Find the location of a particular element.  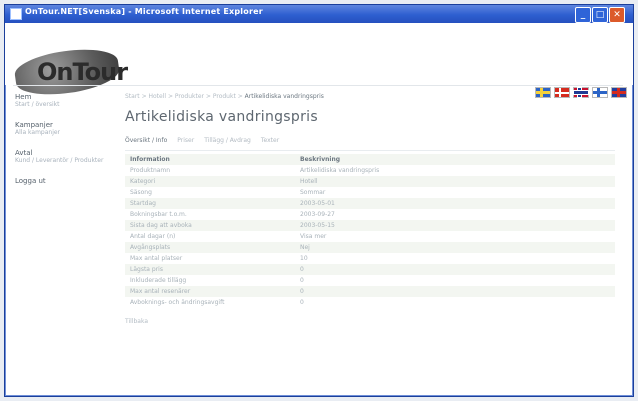

row-key: Lägsta pris is located at coordinates (210, 269).